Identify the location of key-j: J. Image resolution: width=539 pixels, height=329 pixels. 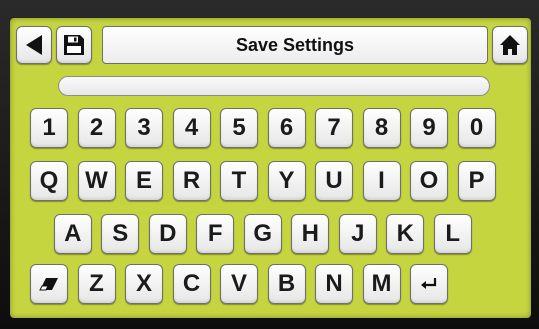
(357, 234).